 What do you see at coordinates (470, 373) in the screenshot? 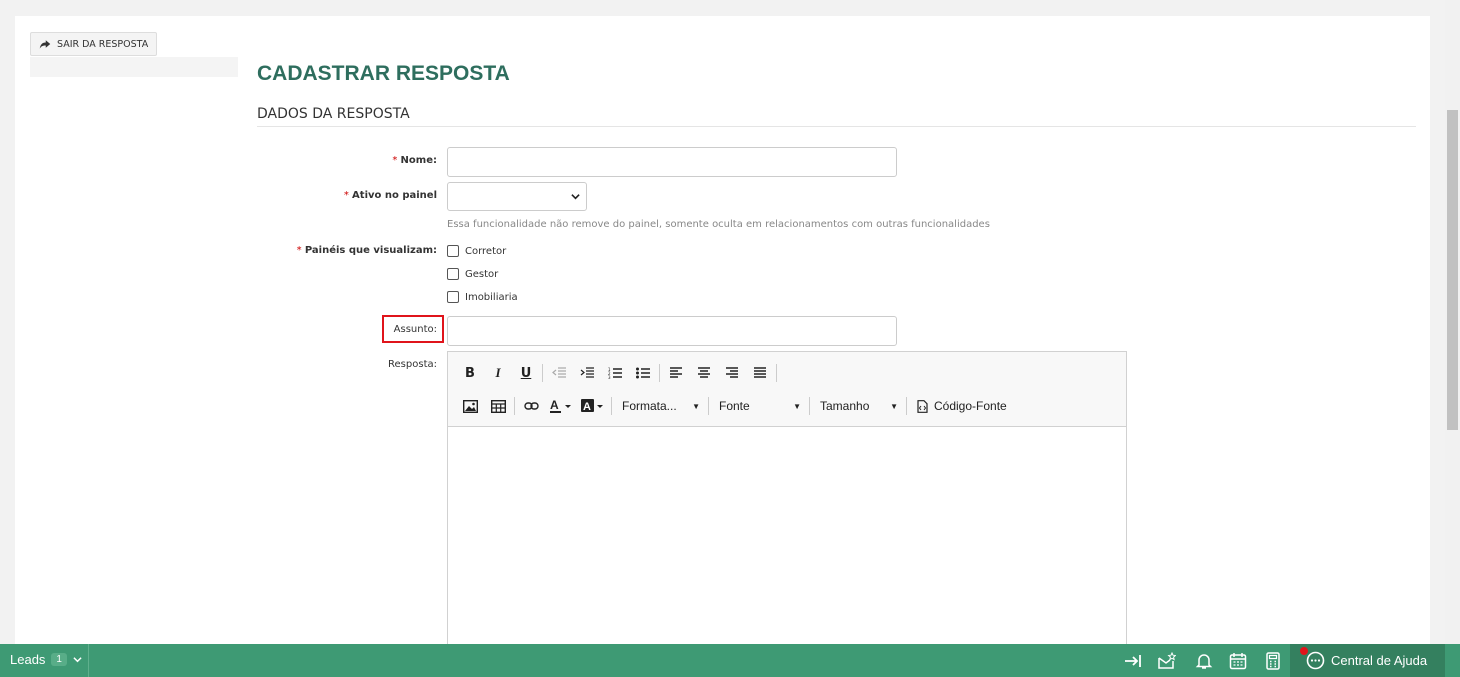
I see `bold-button: B` at bounding box center [470, 373].